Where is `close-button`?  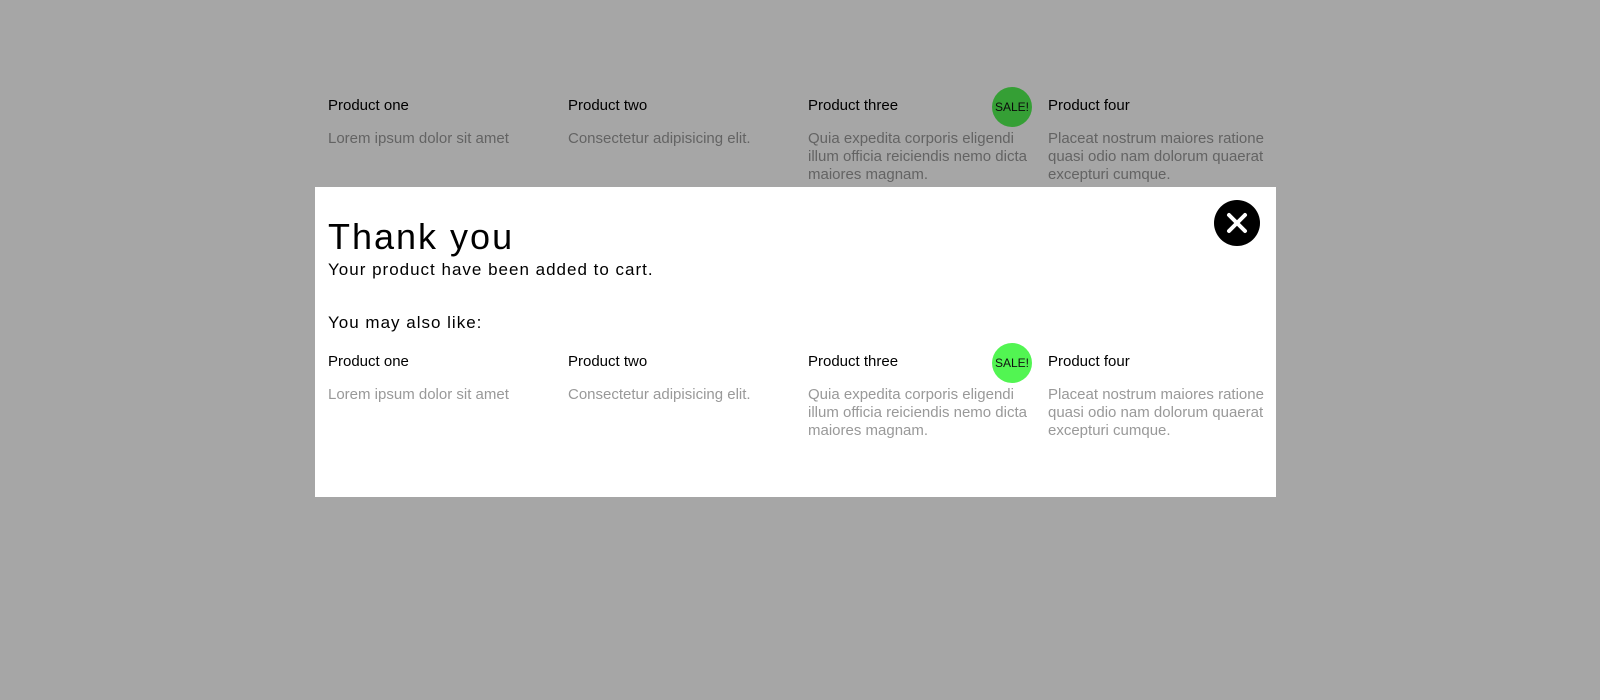
close-button is located at coordinates (1237, 223).